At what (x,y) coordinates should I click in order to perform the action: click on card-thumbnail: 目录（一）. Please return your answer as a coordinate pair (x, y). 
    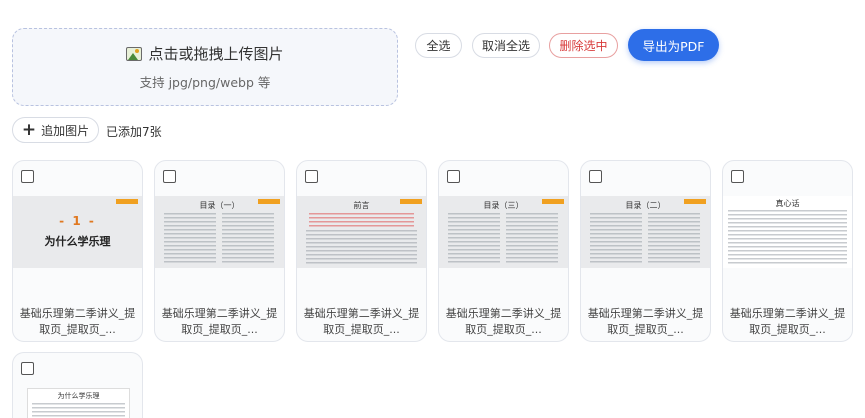
    Looking at the image, I should click on (219, 232).